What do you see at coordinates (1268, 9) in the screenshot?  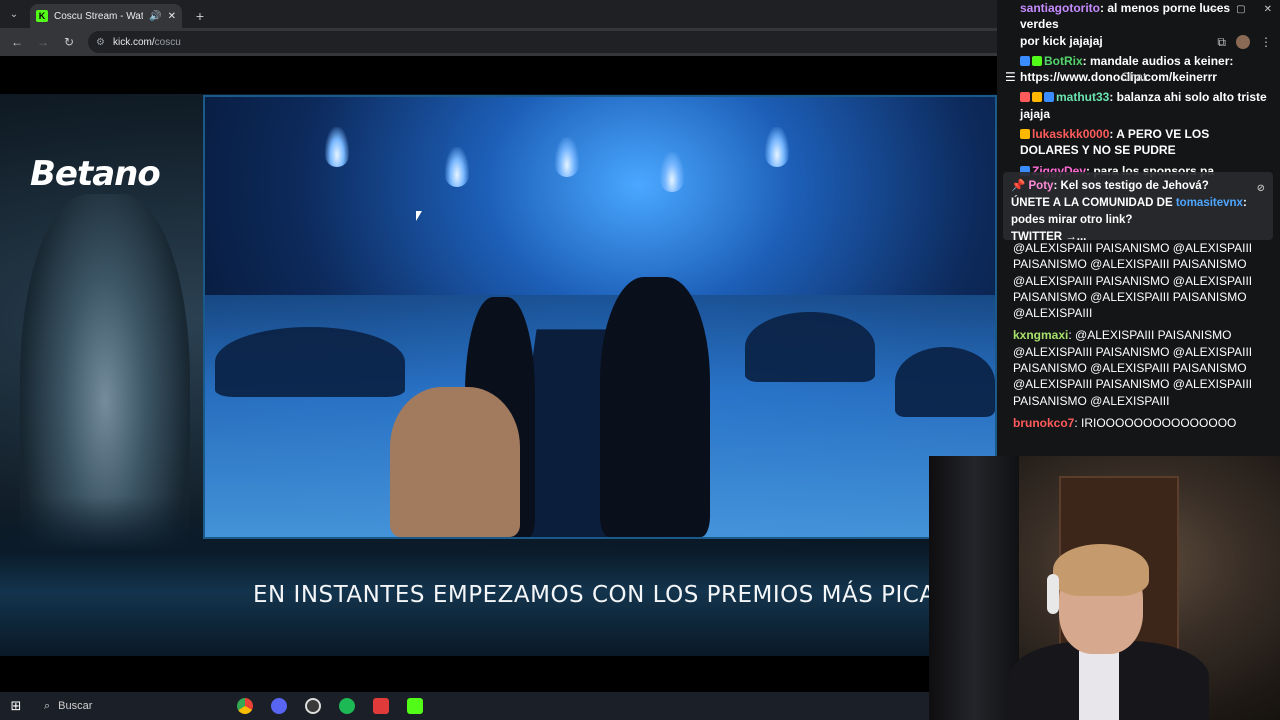 I see `close-window-icon: ✕` at bounding box center [1268, 9].